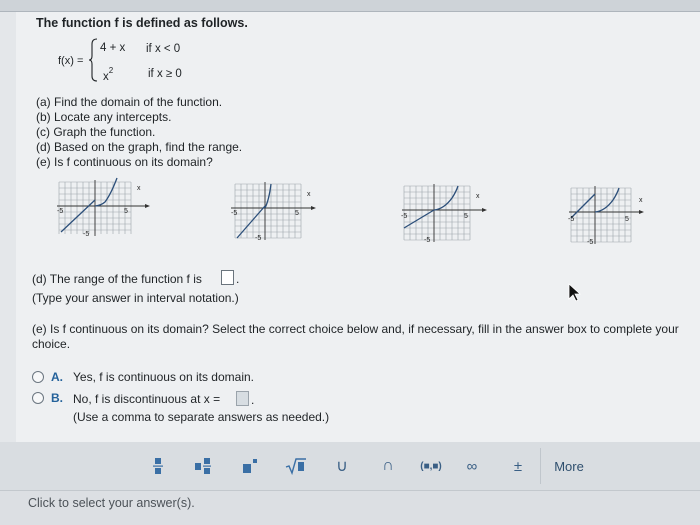 The width and height of the screenshot is (700, 525). I want to click on part-e-prompt-line2: choice., so click(51, 344).